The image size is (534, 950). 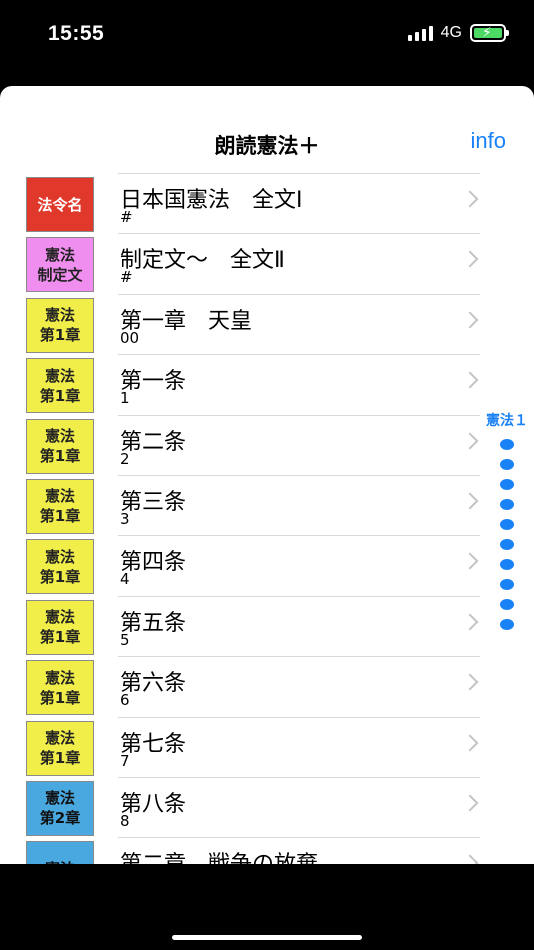 I want to click on list-item: 憲法 第1章 第二条 2, so click(x=267, y=444).